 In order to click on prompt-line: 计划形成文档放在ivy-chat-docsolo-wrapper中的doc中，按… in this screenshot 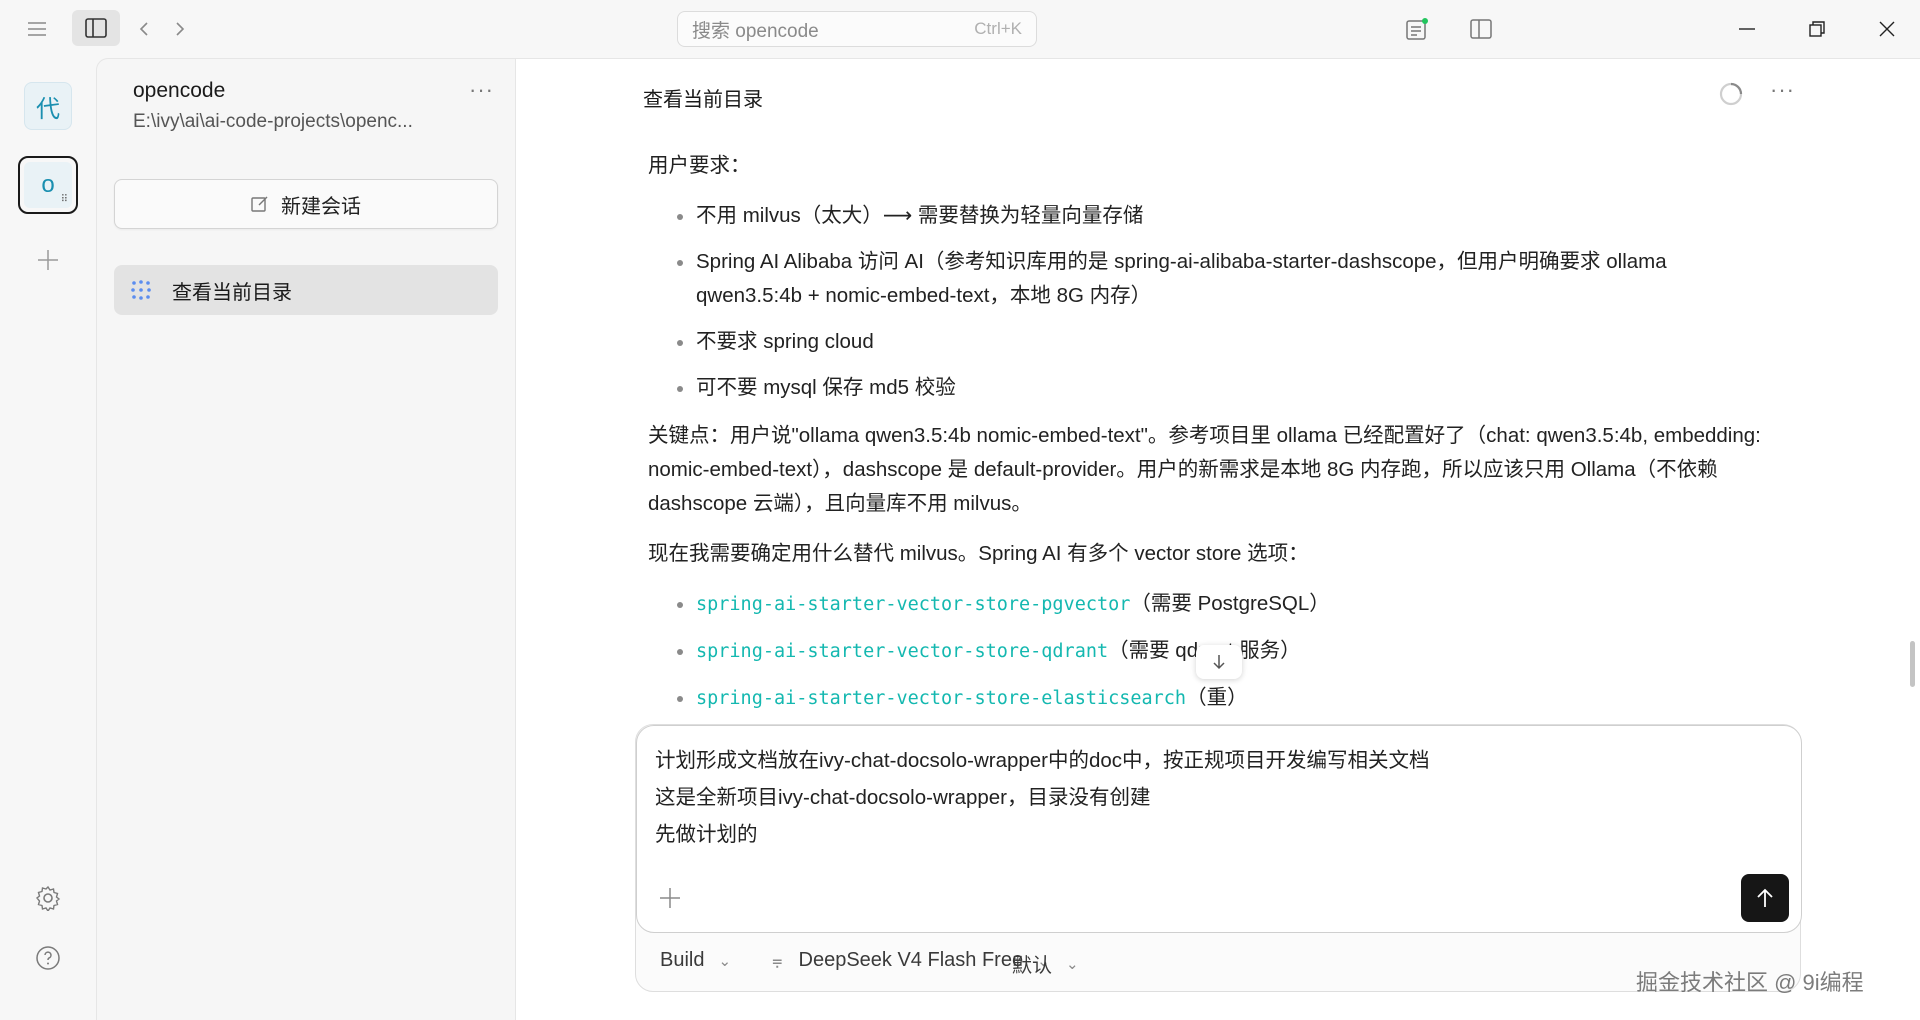, I will do `click(1042, 760)`.